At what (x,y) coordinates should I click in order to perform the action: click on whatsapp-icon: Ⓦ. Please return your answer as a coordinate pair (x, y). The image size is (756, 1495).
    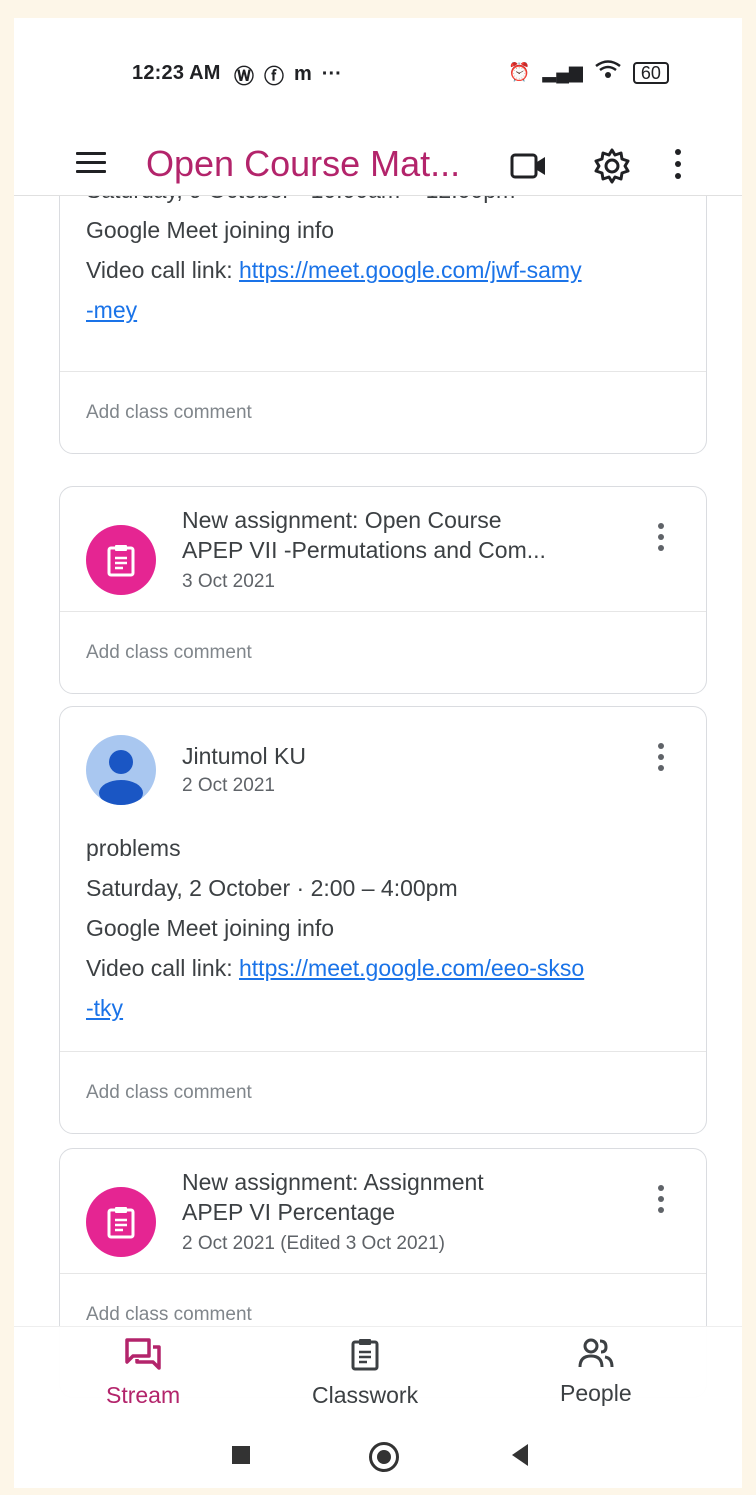
    Looking at the image, I should click on (244, 77).